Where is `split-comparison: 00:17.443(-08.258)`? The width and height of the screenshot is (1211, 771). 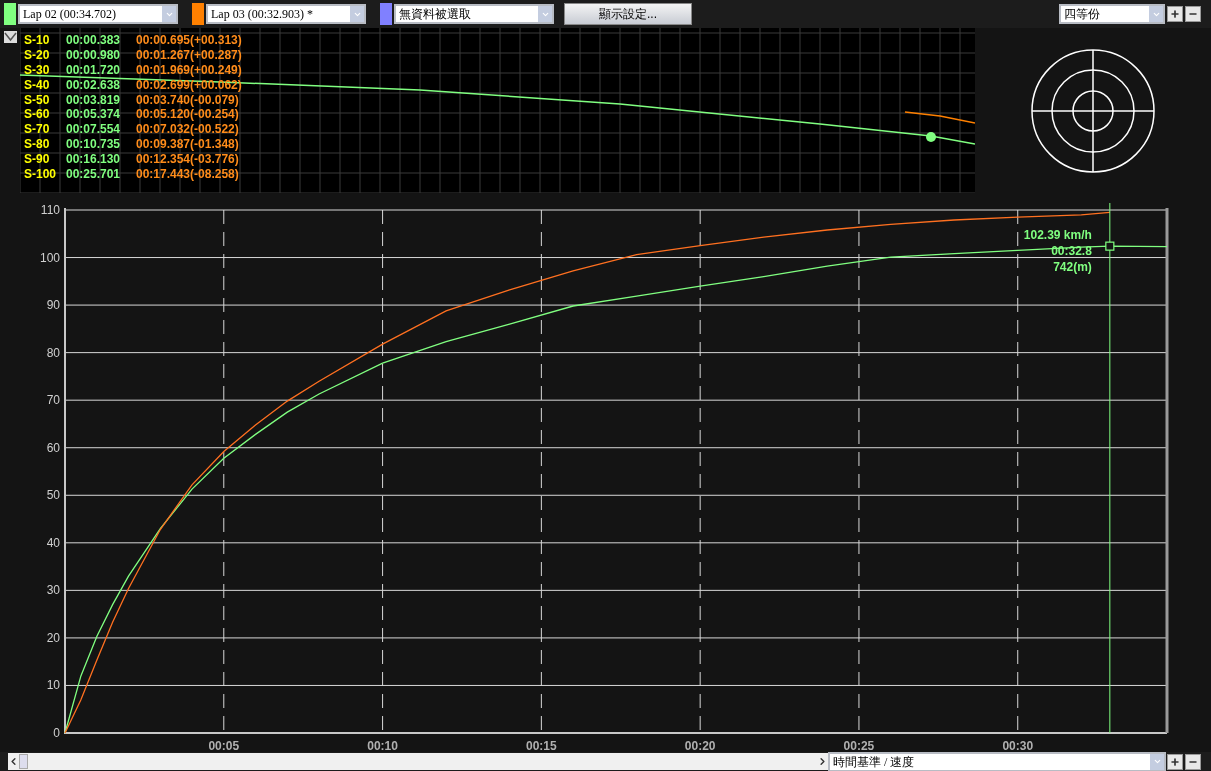 split-comparison: 00:17.443(-08.258) is located at coordinates (187, 173).